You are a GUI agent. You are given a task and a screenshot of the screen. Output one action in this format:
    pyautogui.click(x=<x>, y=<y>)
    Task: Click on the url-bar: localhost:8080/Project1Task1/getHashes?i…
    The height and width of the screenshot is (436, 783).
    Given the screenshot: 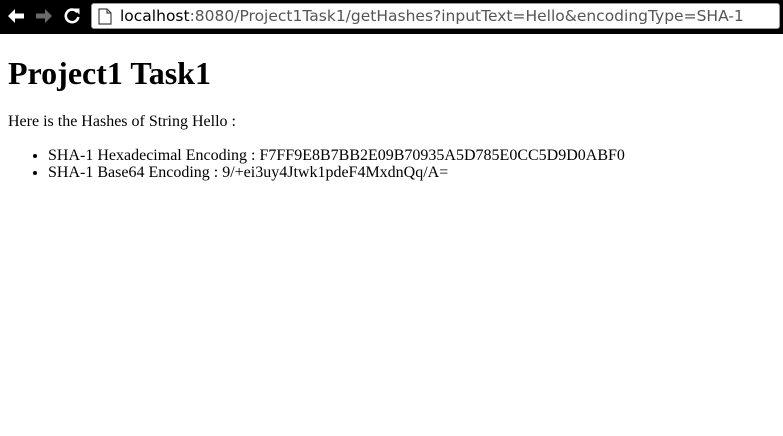 What is the action you would take?
    pyautogui.click(x=435, y=16)
    